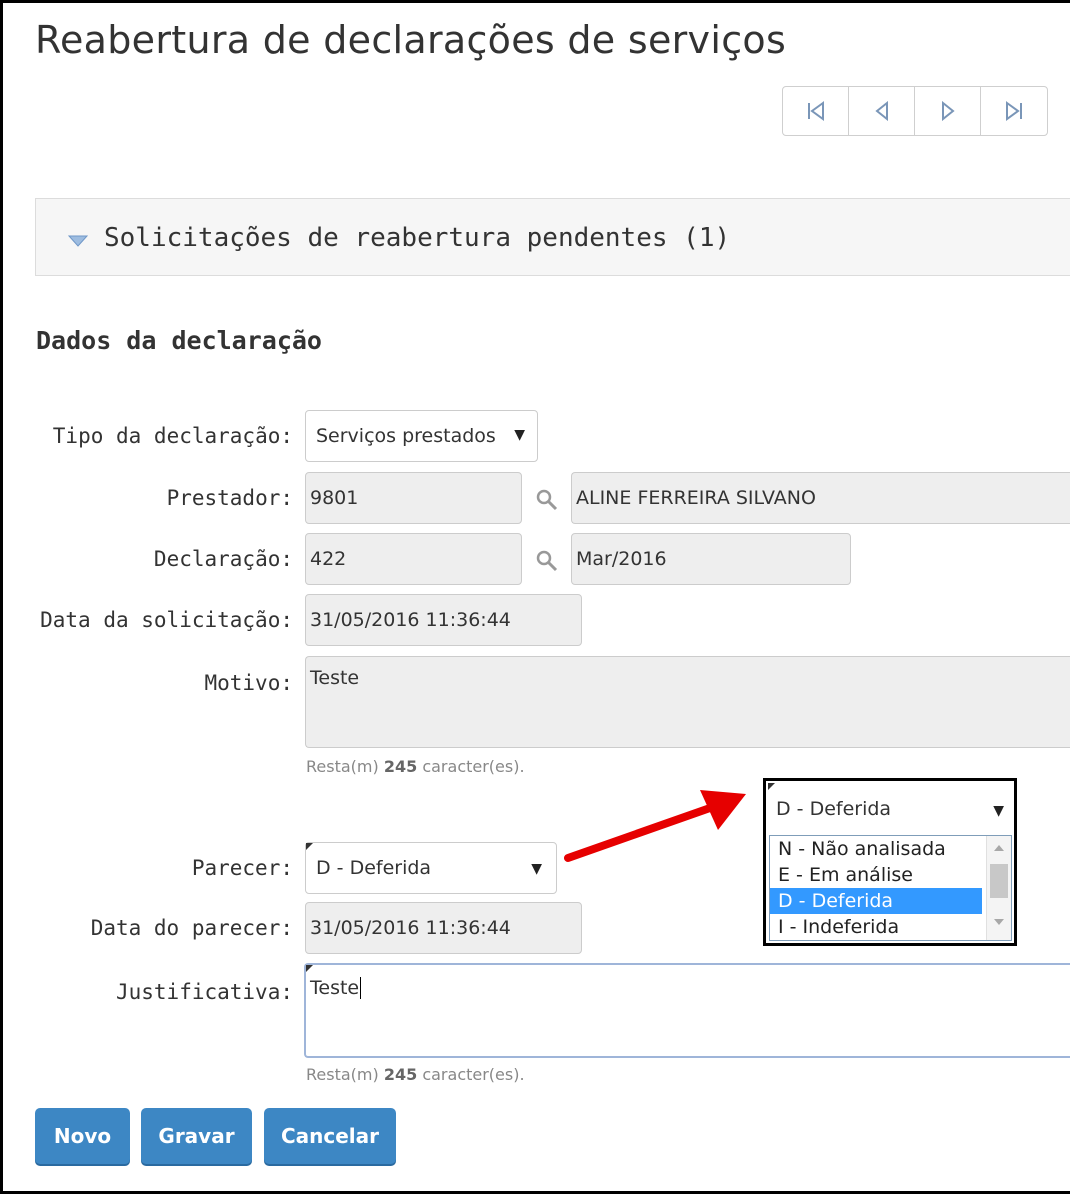  I want to click on novo-button: Novo, so click(82, 1136).